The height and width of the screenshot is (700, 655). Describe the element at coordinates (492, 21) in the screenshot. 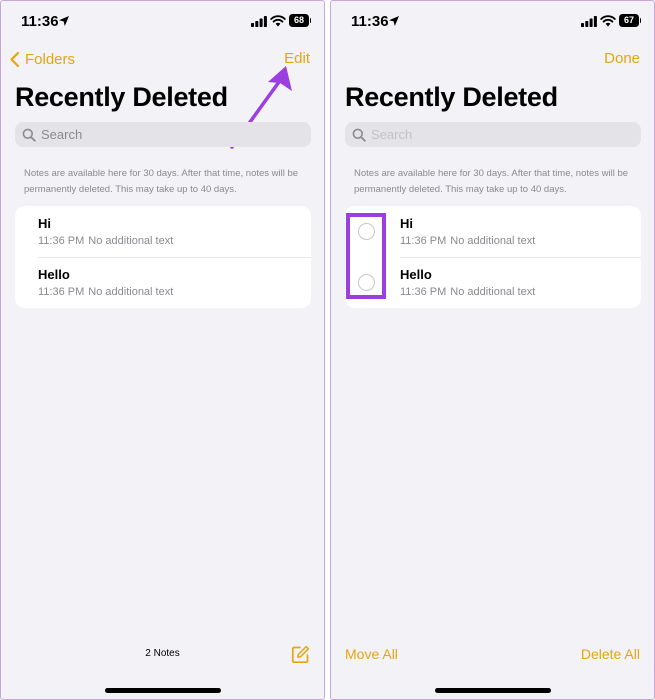

I see `status-bar: 11:36 67` at that location.